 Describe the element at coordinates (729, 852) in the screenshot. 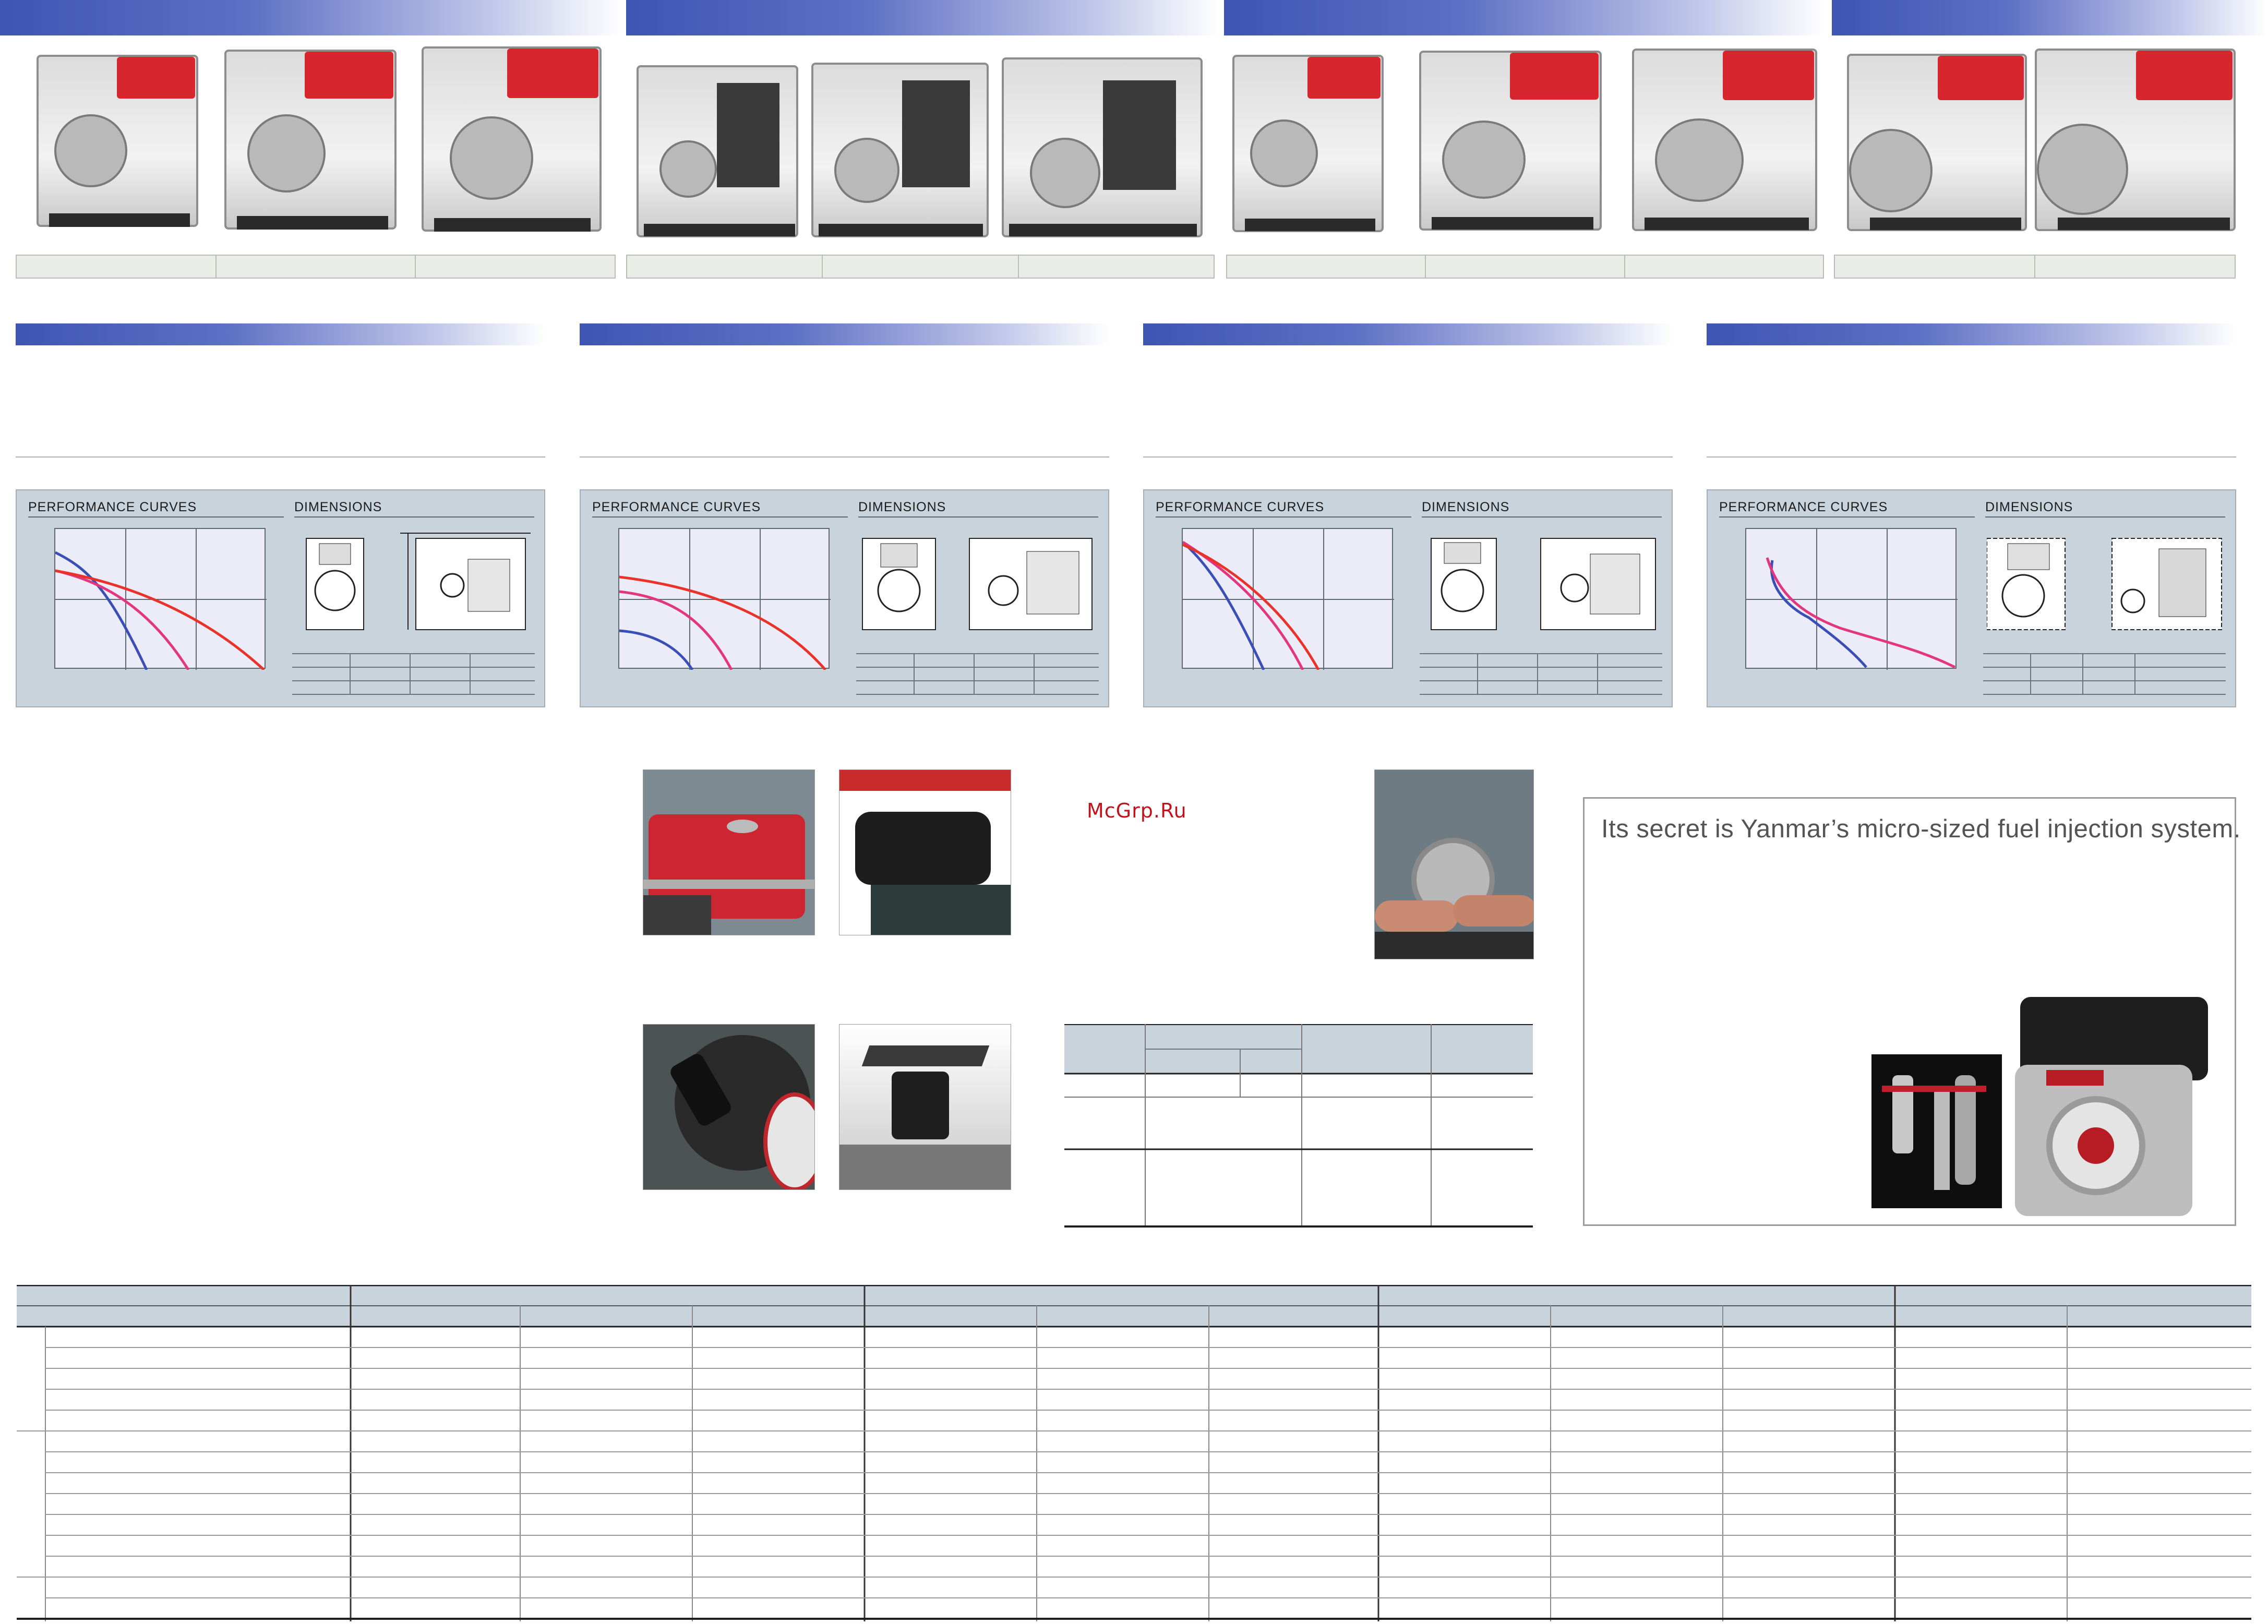

I see `fuel-tank-photo` at that location.